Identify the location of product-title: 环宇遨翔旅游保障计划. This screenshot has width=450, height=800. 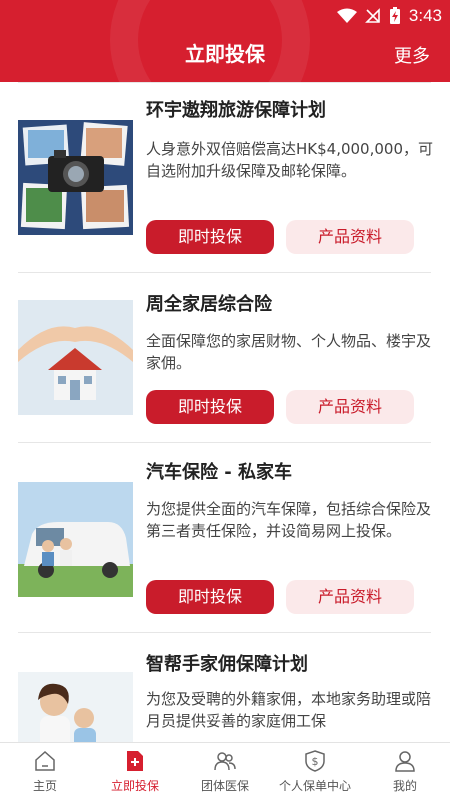
(236, 110).